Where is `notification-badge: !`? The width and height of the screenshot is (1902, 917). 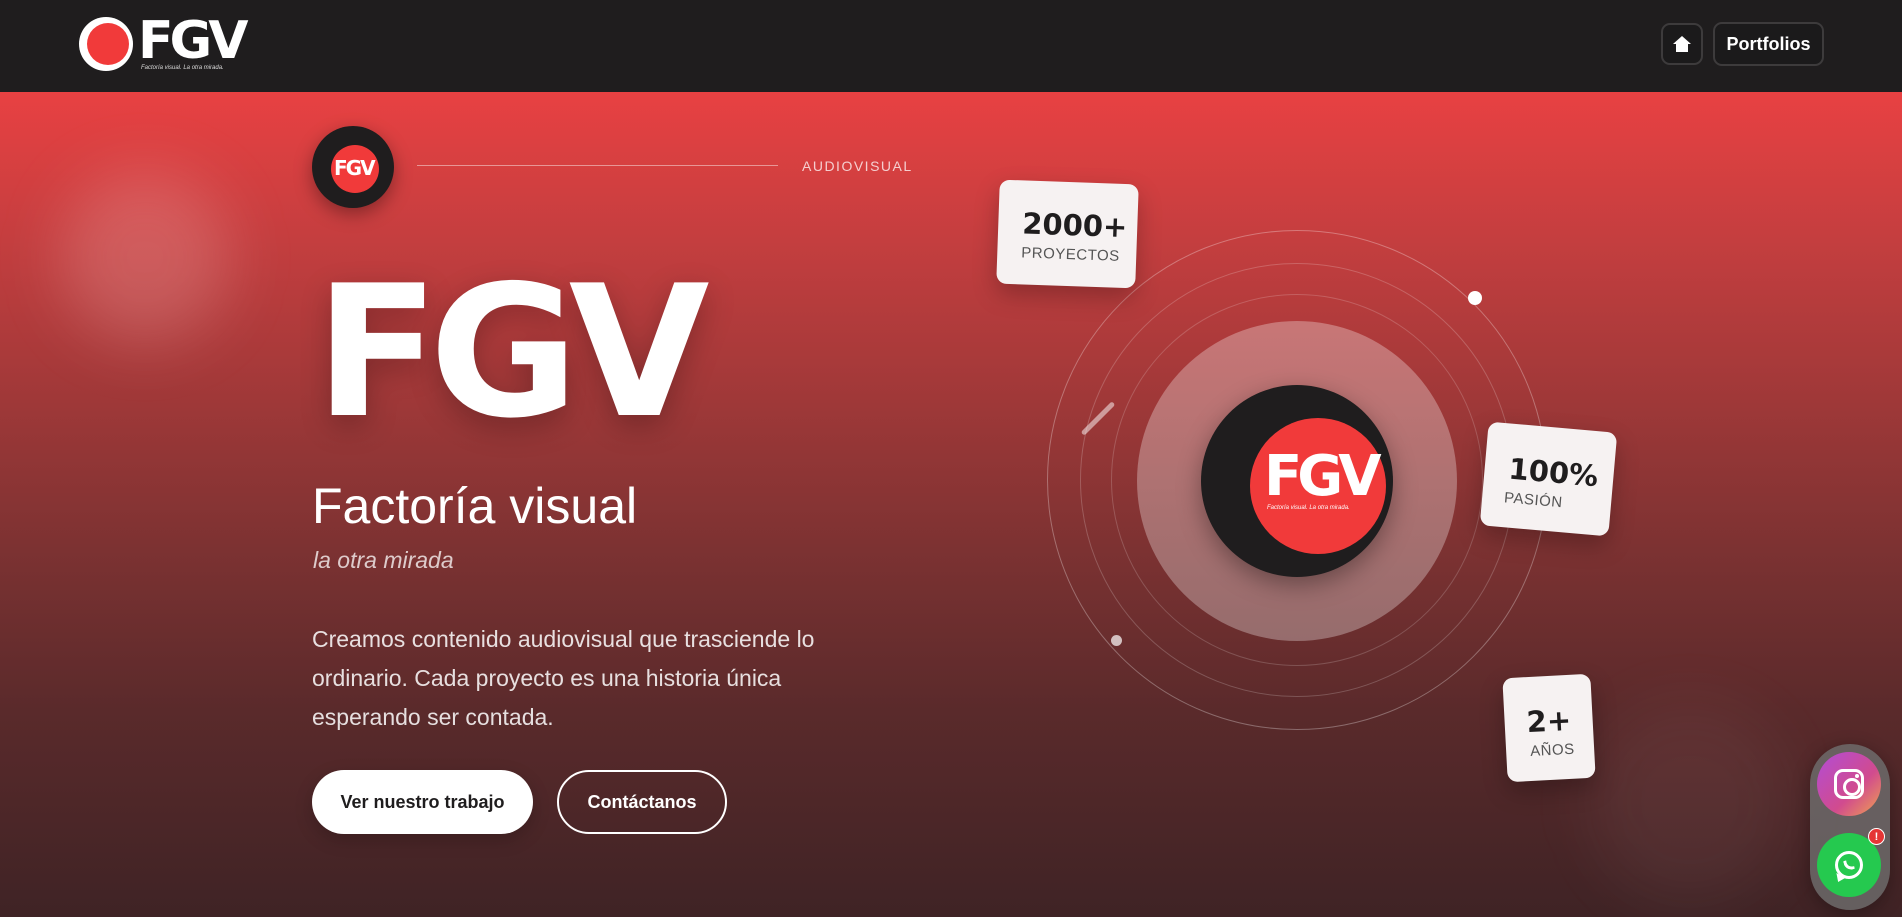
notification-badge: ! is located at coordinates (1876, 836).